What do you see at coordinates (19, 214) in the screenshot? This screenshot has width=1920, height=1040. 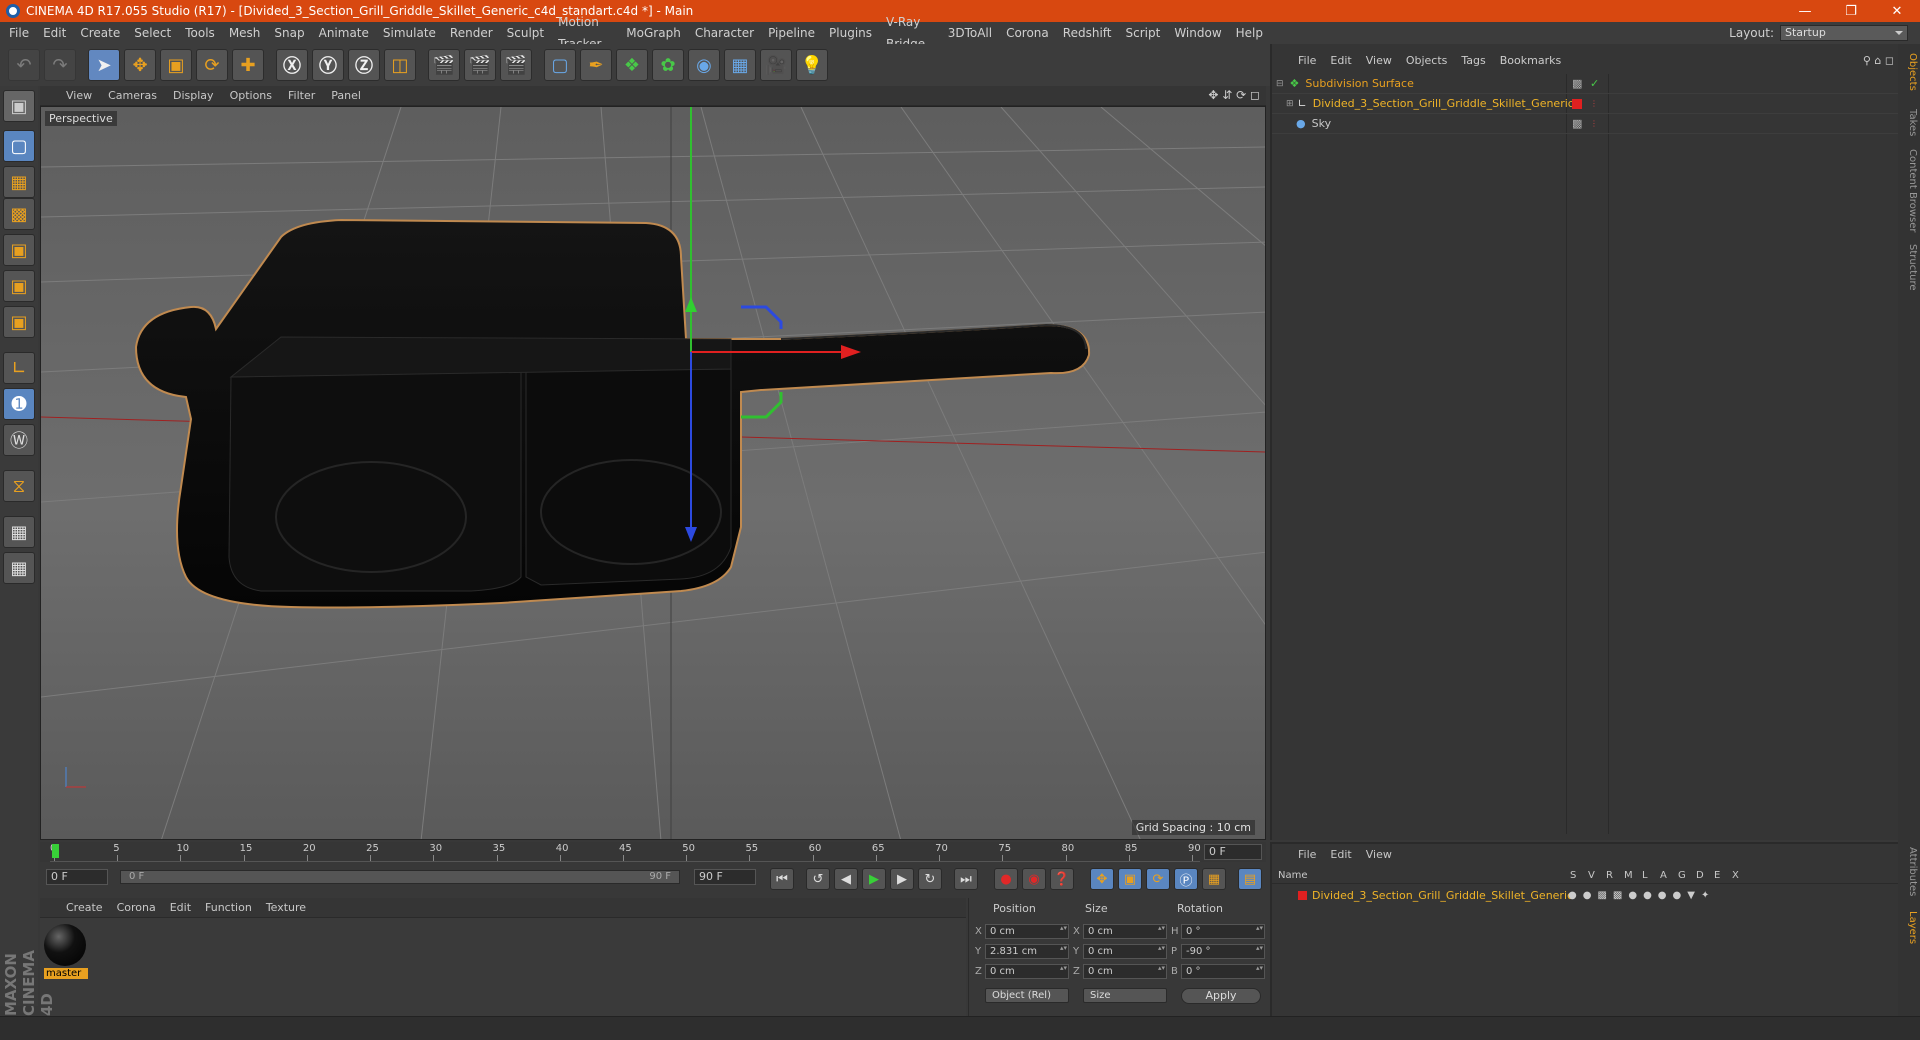 I see `workplane-mode-icon: ▩` at bounding box center [19, 214].